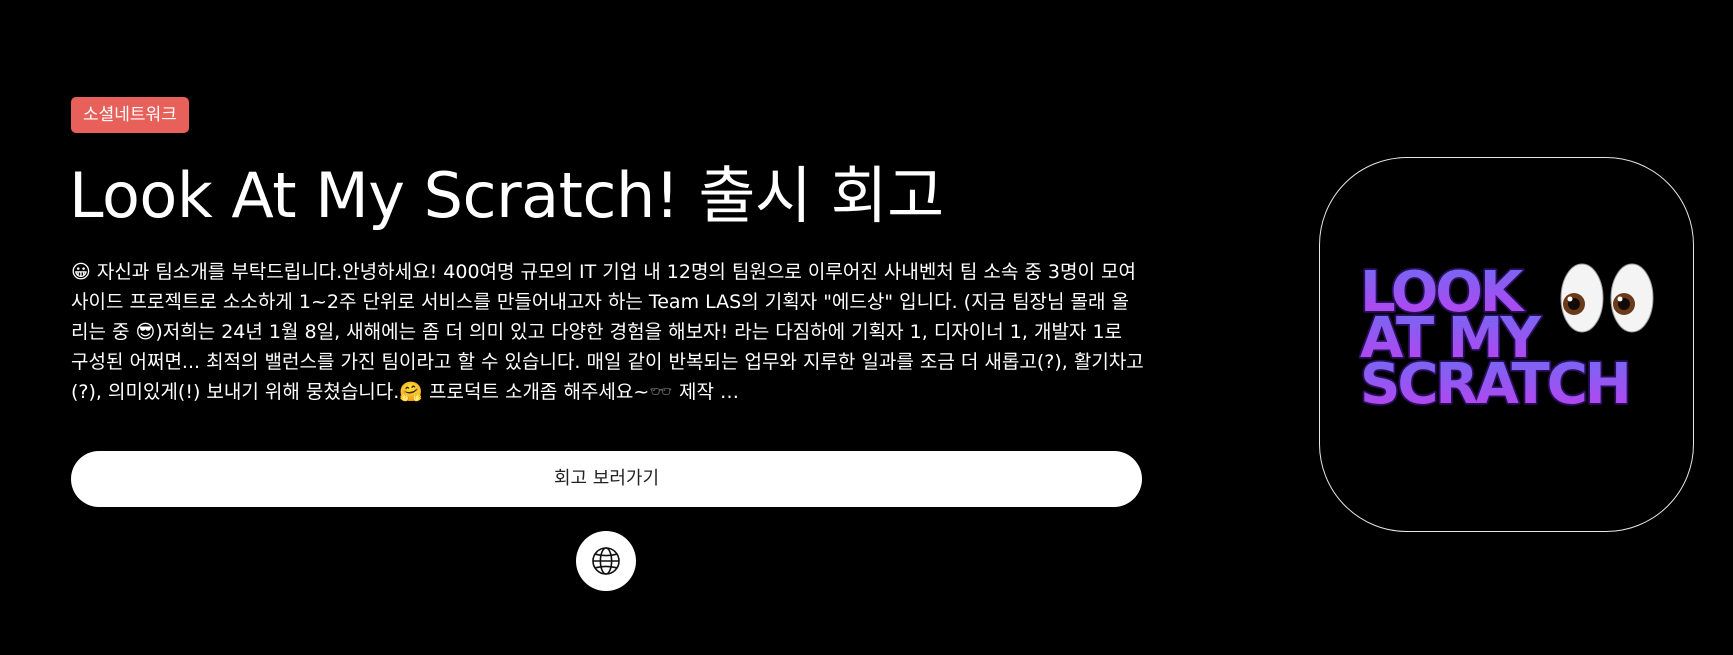  What do you see at coordinates (1607, 298) in the screenshot?
I see `eyes-emoji` at bounding box center [1607, 298].